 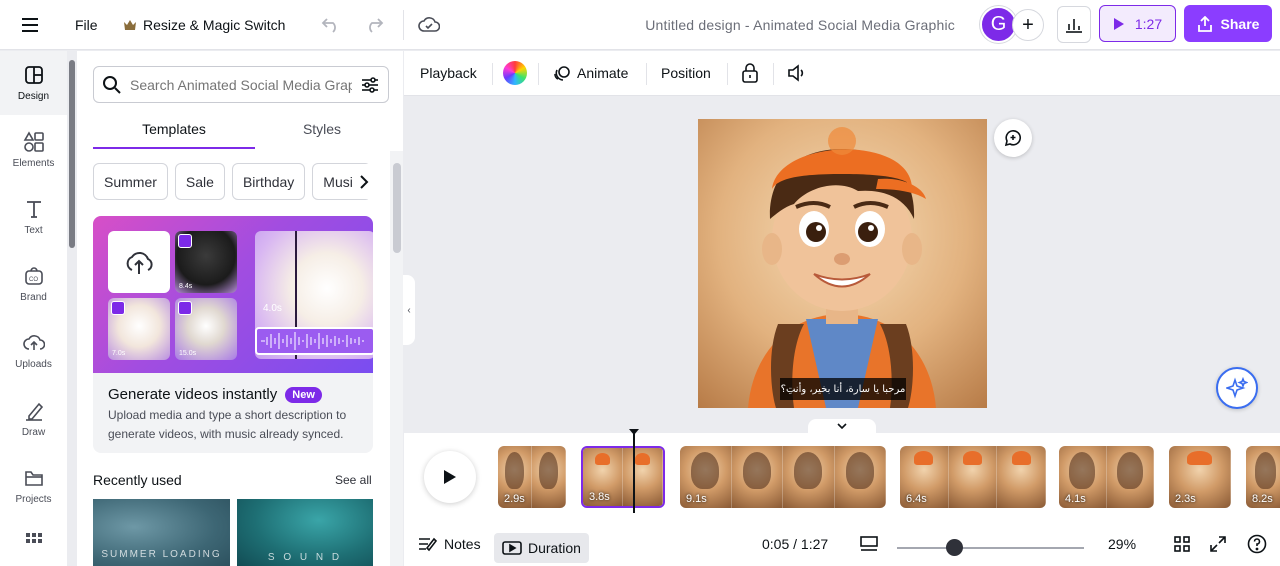 What do you see at coordinates (599, 497) in the screenshot?
I see `clip-duration: 3.8s` at bounding box center [599, 497].